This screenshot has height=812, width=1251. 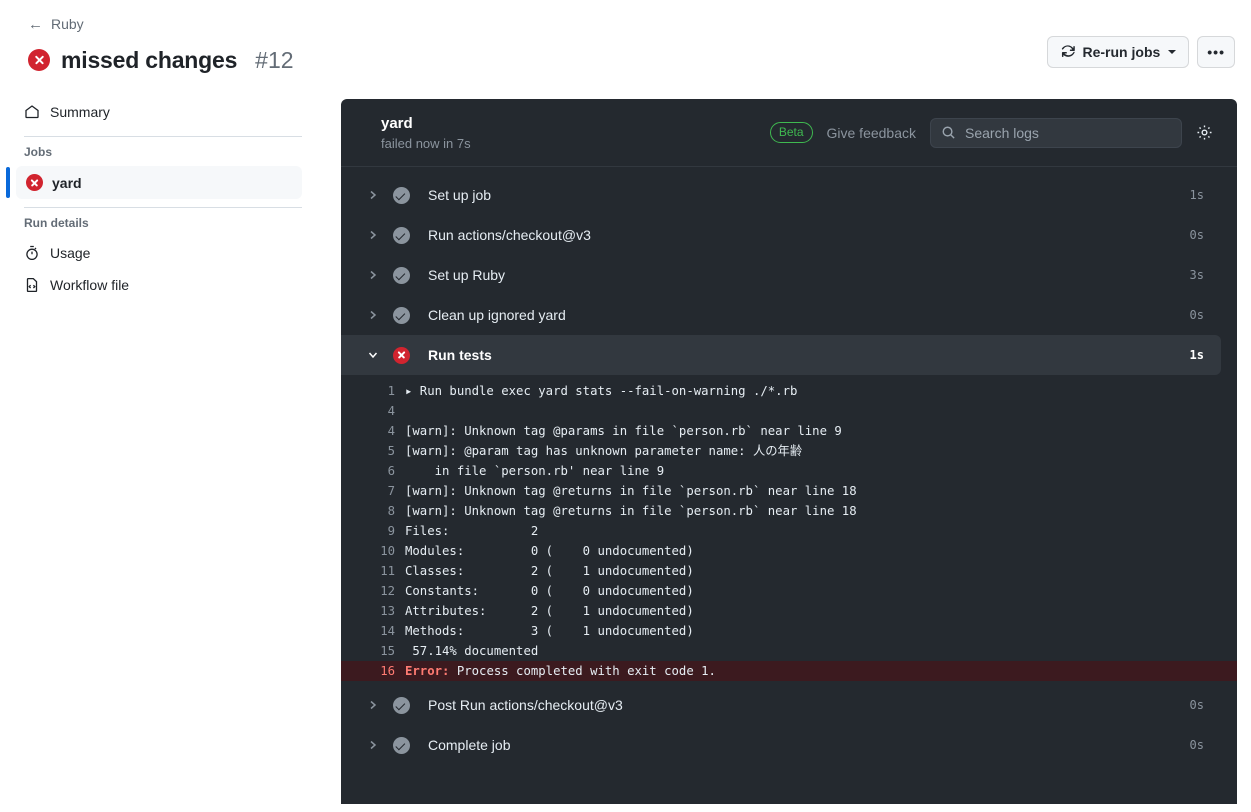 I want to click on log-line: 13 Attributes: 2 ( 1 undocumented), so click(x=789, y=611).